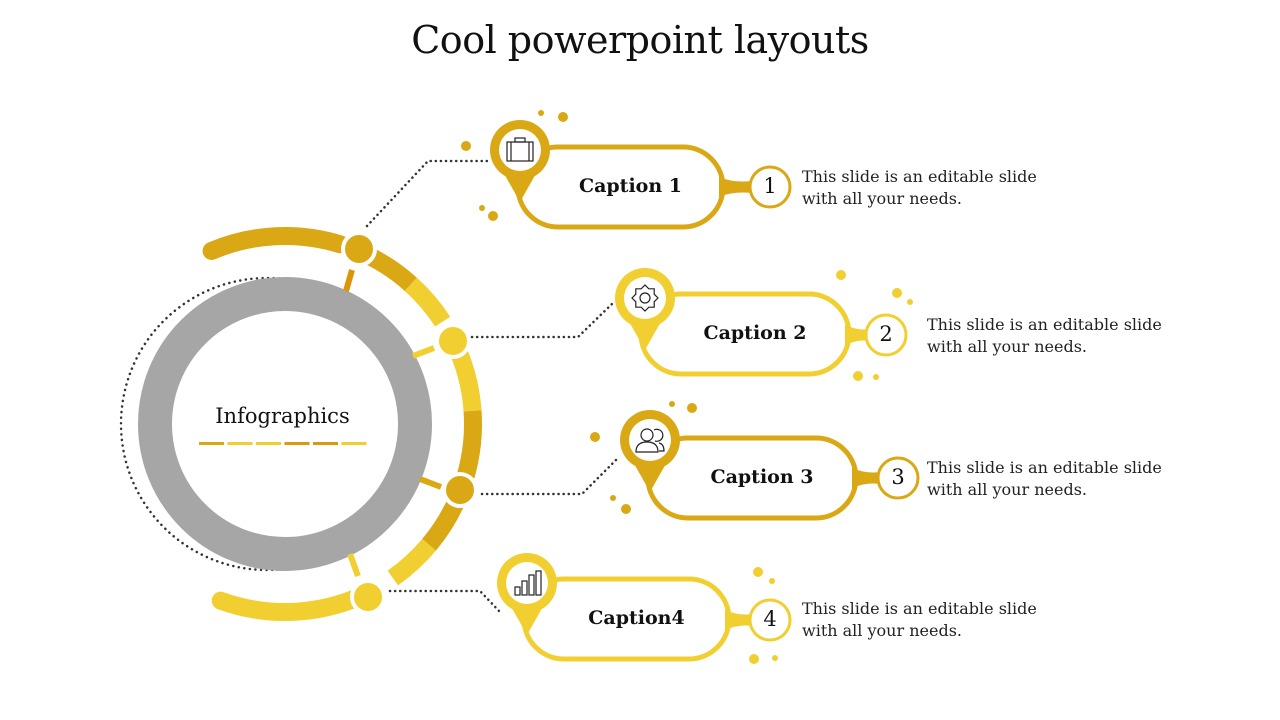  I want to click on step-number: 3, so click(898, 477).